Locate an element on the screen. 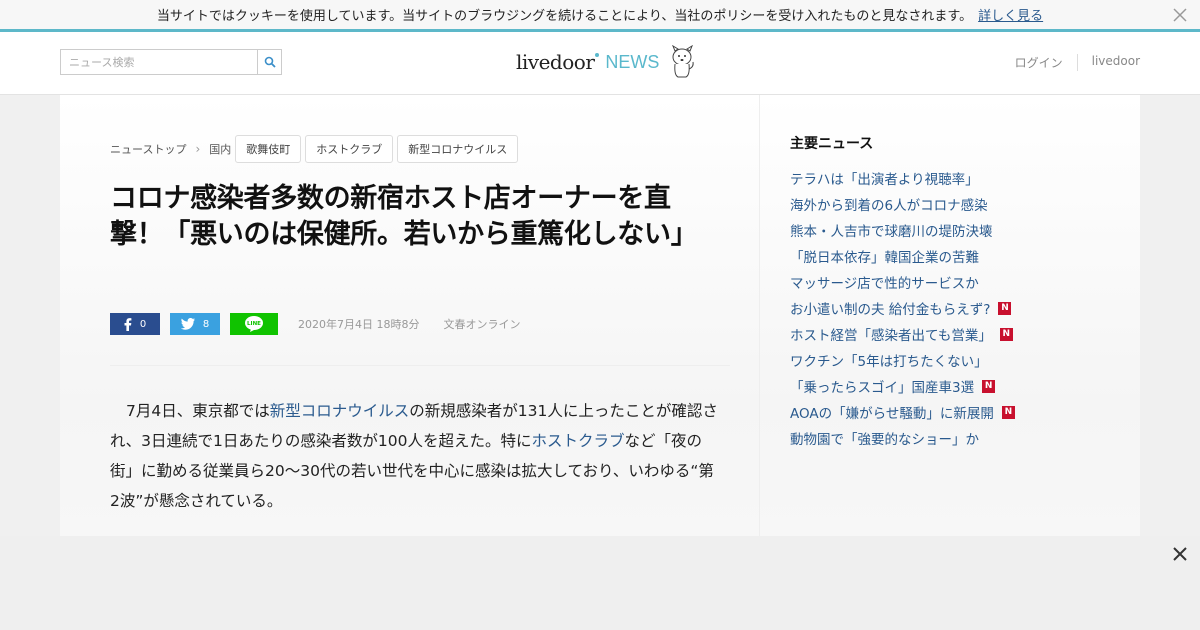  tag-host-club: ホストクラブ is located at coordinates (349, 149).